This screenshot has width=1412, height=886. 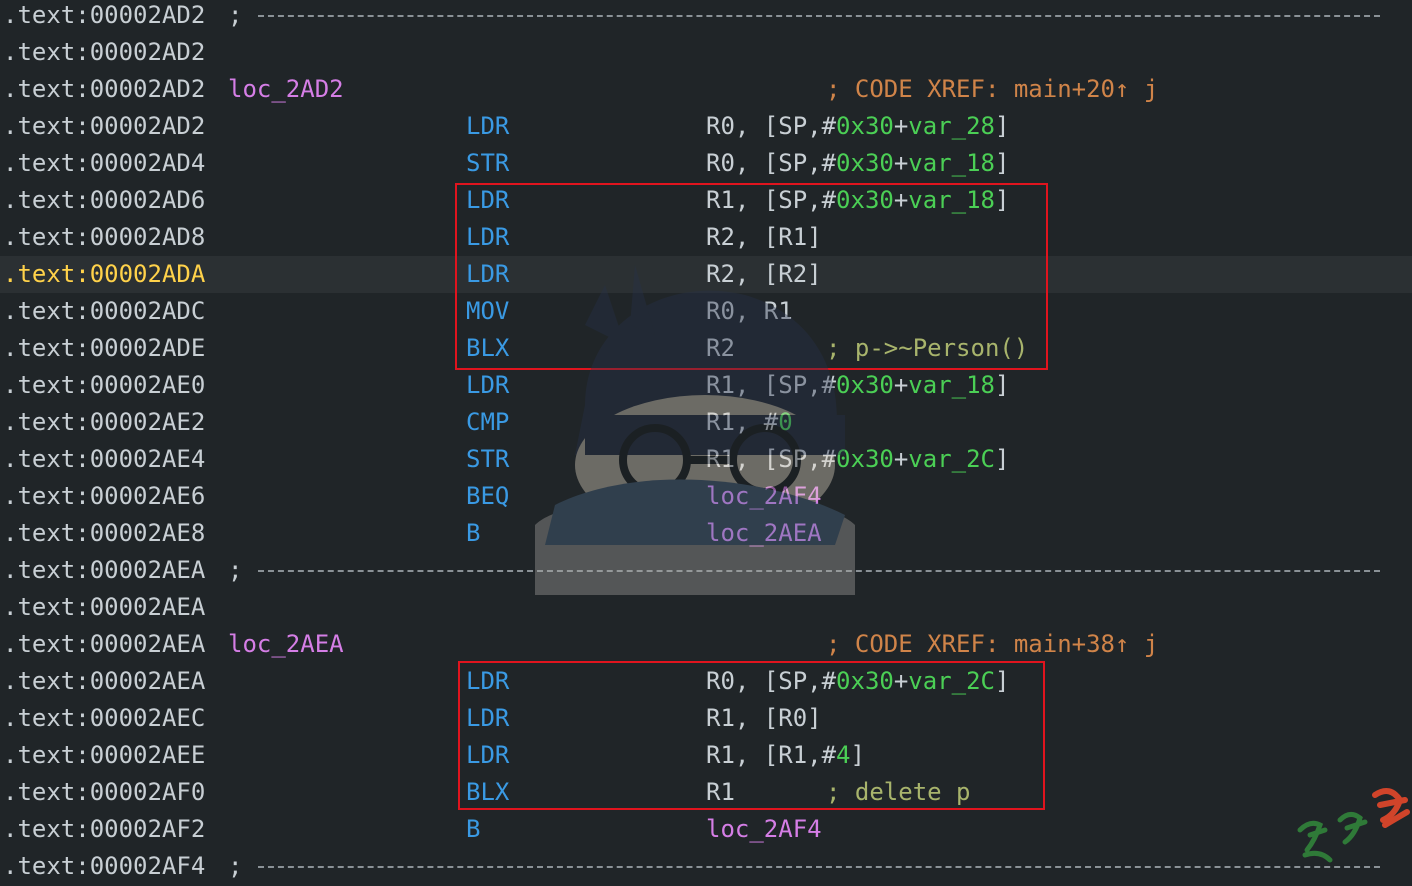 What do you see at coordinates (104, 459) in the screenshot?
I see `address: .text:00002AE4` at bounding box center [104, 459].